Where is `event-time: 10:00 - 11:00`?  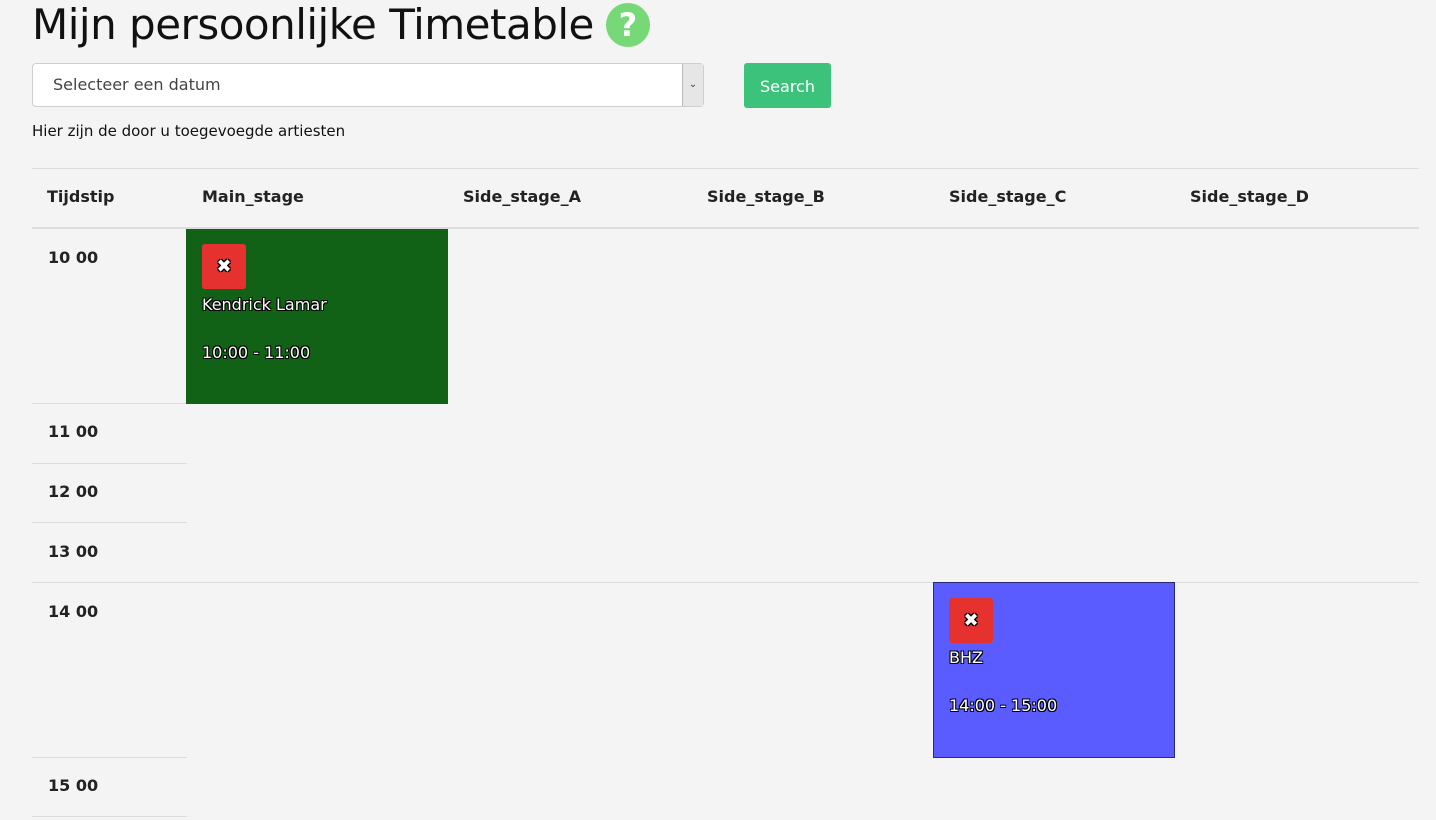
event-time: 10:00 - 11:00 is located at coordinates (256, 352).